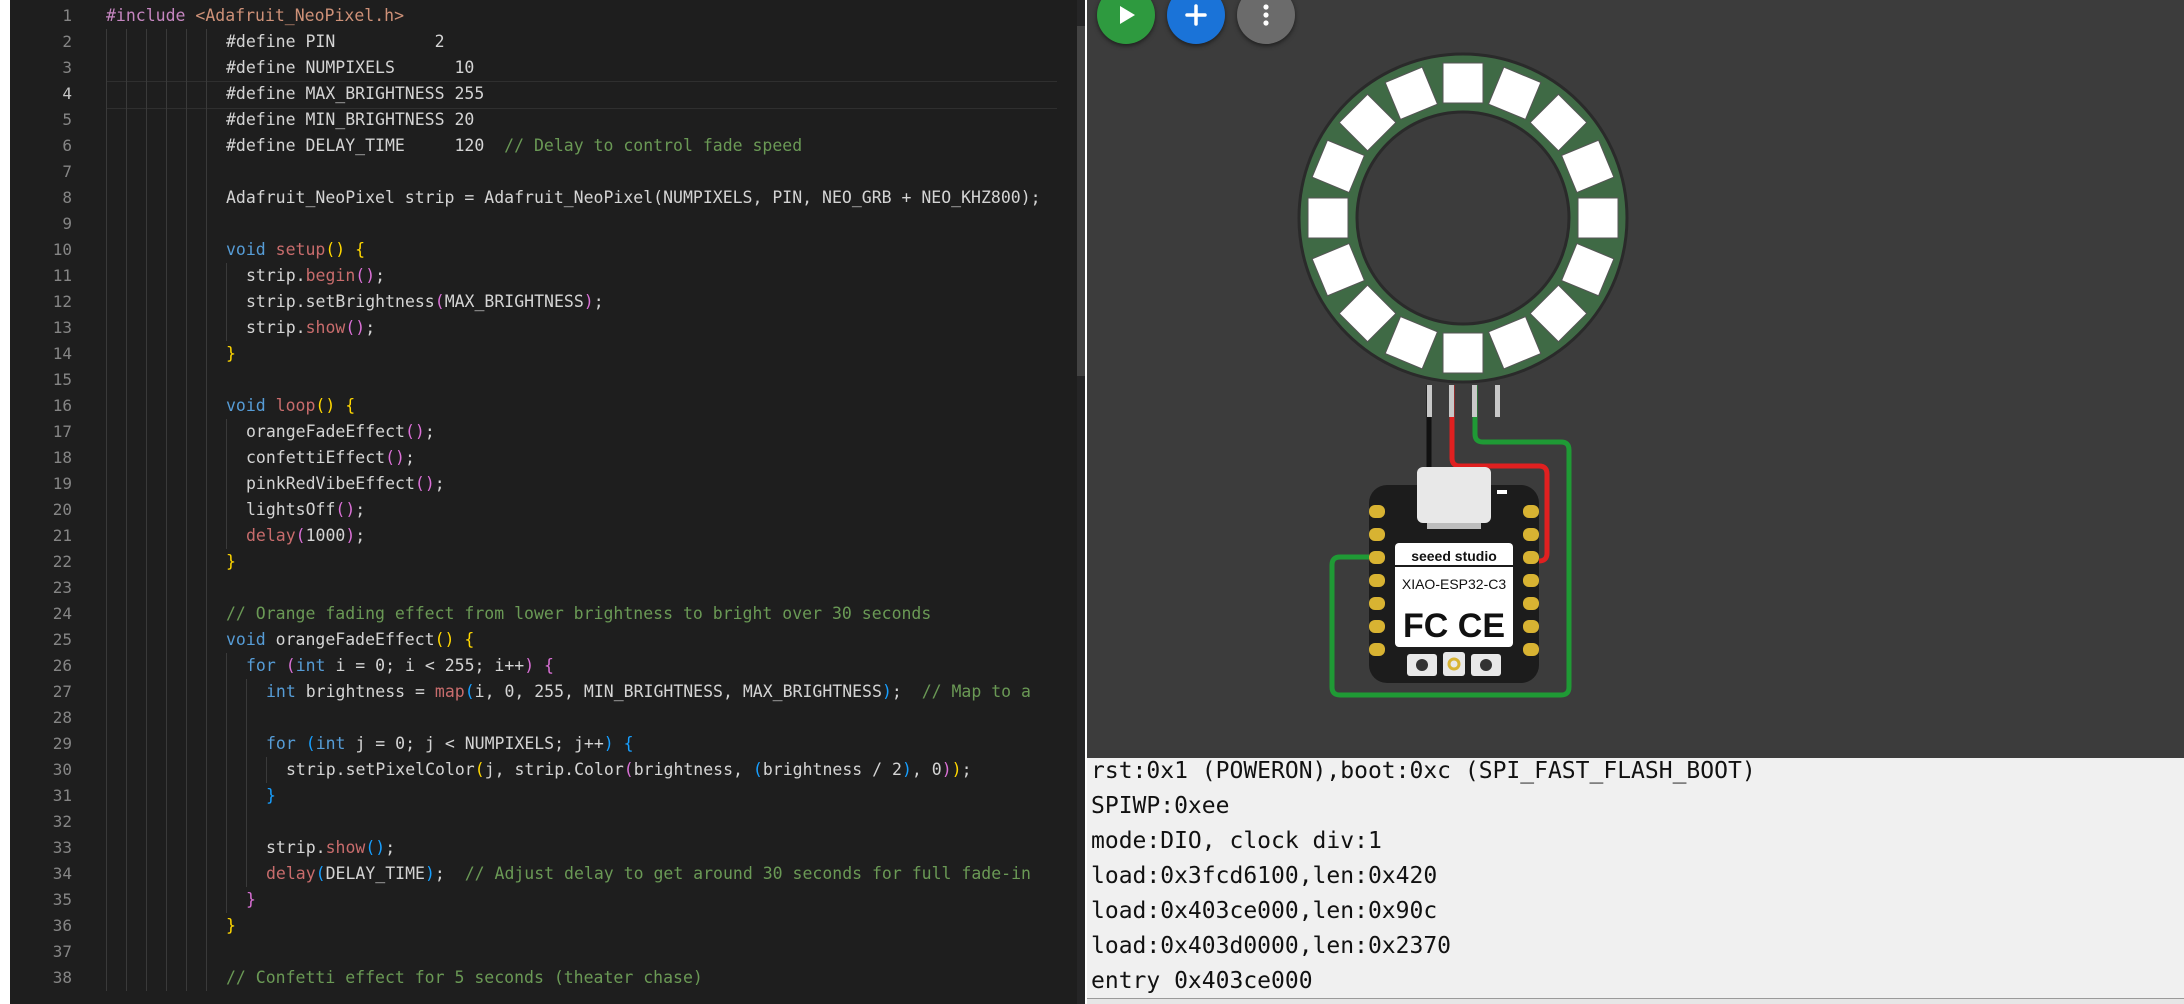 Image resolution: width=2184 pixels, height=1004 pixels. Describe the element at coordinates (62, 873) in the screenshot. I see `line-number: 34` at that location.